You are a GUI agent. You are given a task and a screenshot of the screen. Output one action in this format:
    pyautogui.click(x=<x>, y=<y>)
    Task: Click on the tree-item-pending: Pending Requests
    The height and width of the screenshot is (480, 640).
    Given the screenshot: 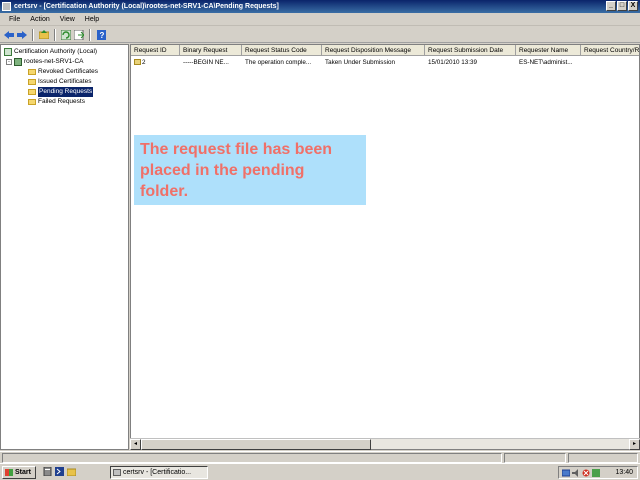 What is the action you would take?
    pyautogui.click(x=61, y=92)
    